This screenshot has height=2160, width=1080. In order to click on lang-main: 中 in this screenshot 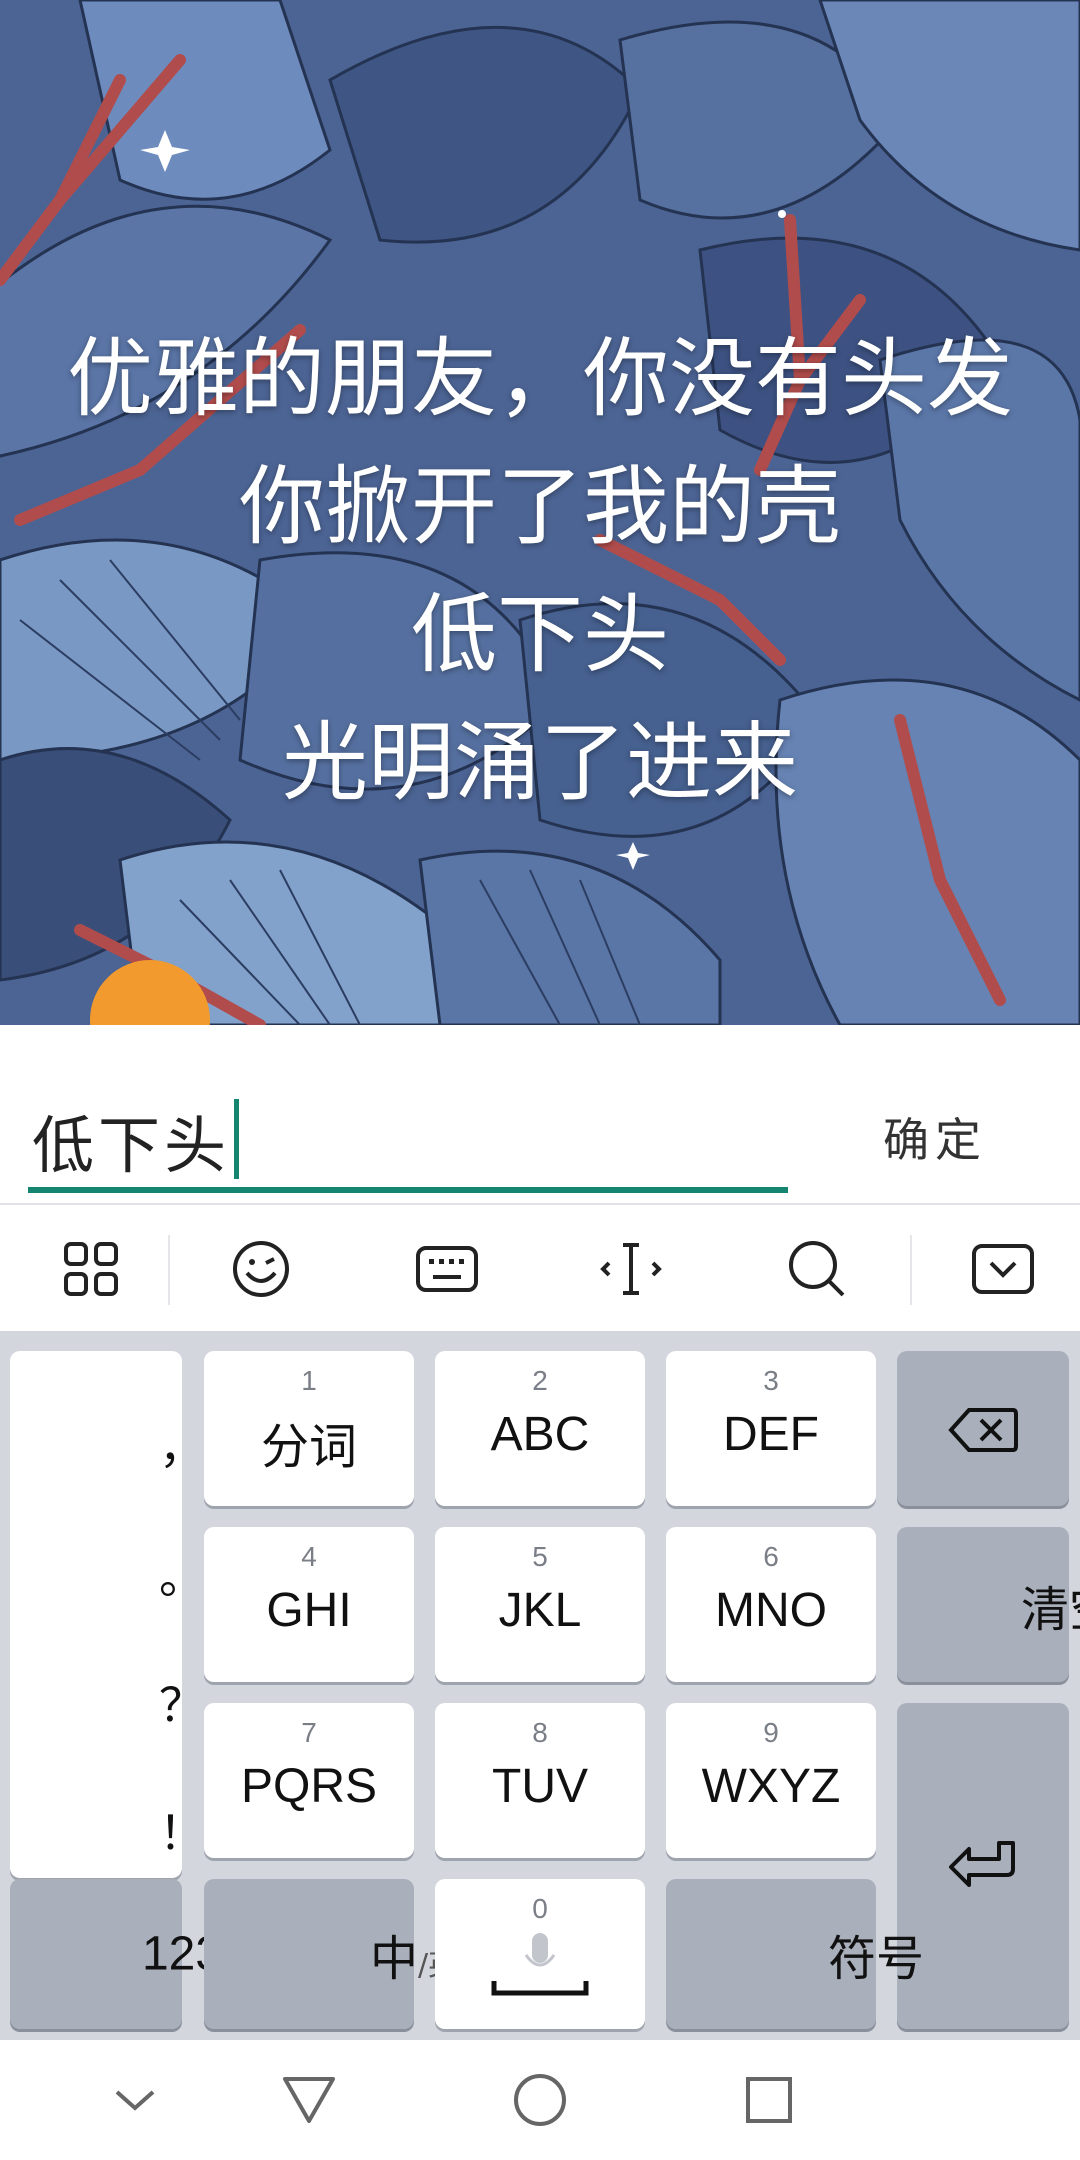, I will do `click(393, 1959)`.